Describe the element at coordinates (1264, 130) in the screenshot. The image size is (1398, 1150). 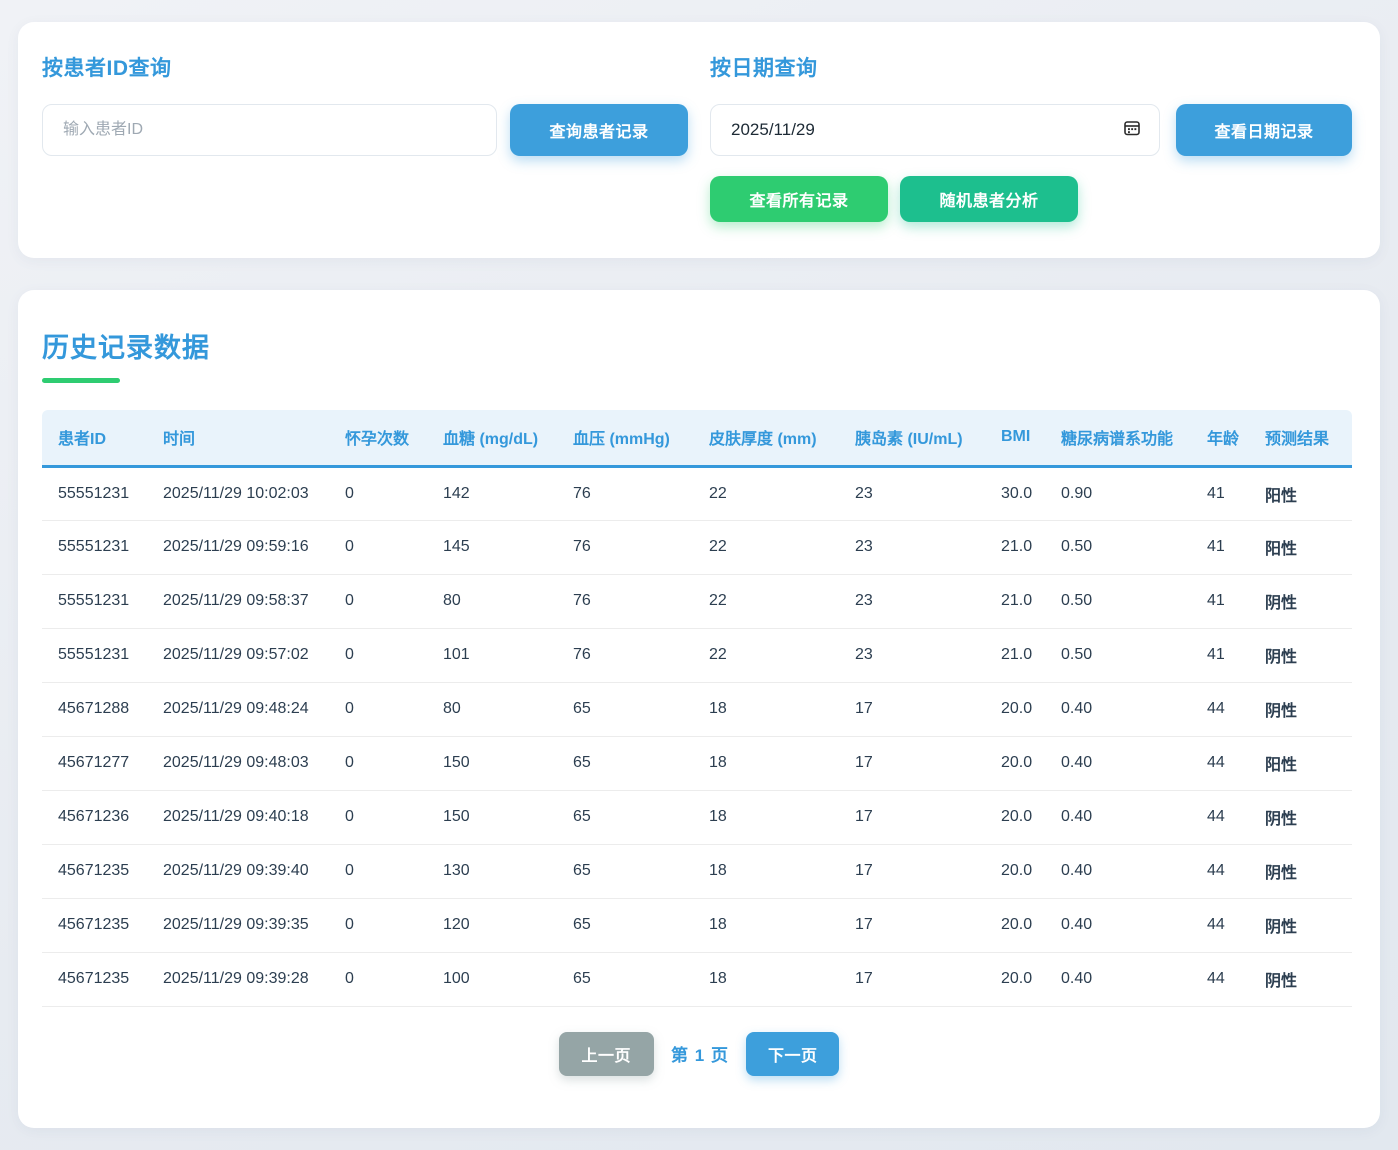
I see `view-date-records-button: 查看日期记录` at that location.